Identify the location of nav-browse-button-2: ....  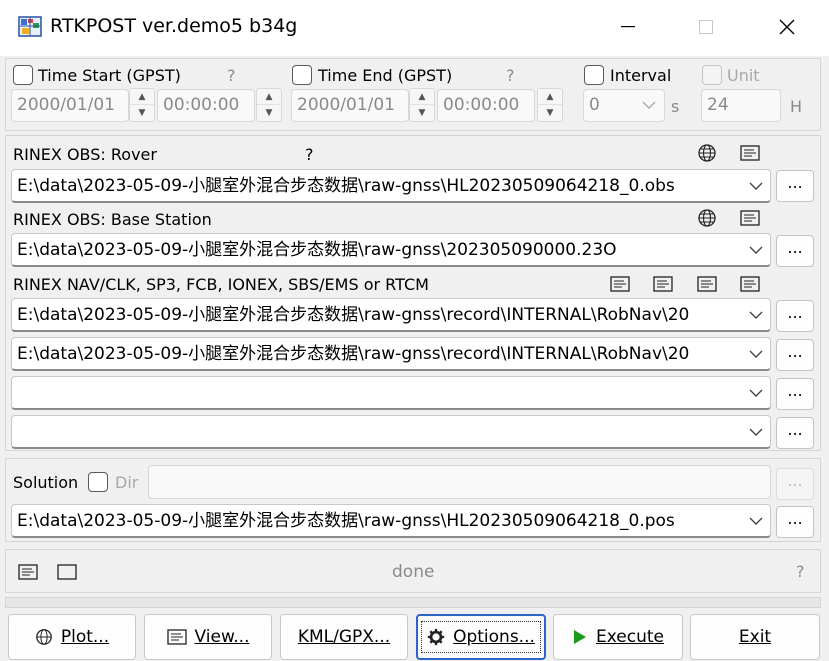
(795, 355).